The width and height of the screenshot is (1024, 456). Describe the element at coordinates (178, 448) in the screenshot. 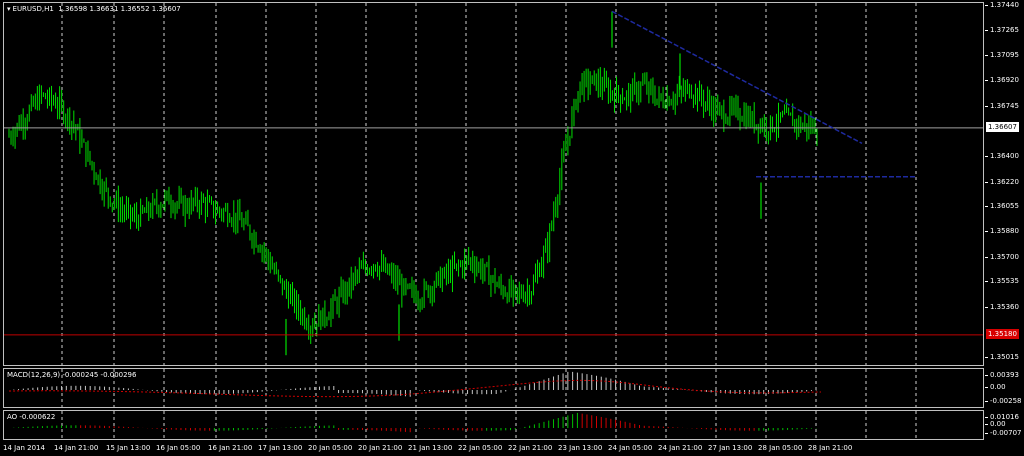

I see `time-label: 16 Jan 05:00` at that location.